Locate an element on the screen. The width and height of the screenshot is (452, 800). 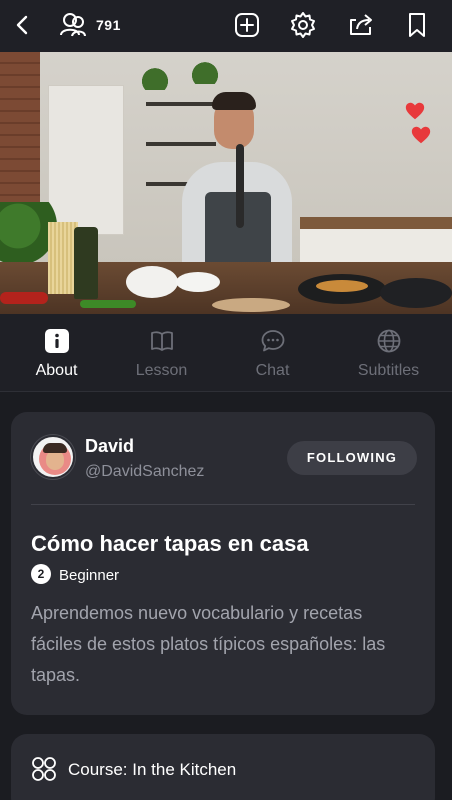
chef-hair is located at coordinates (234, 101).